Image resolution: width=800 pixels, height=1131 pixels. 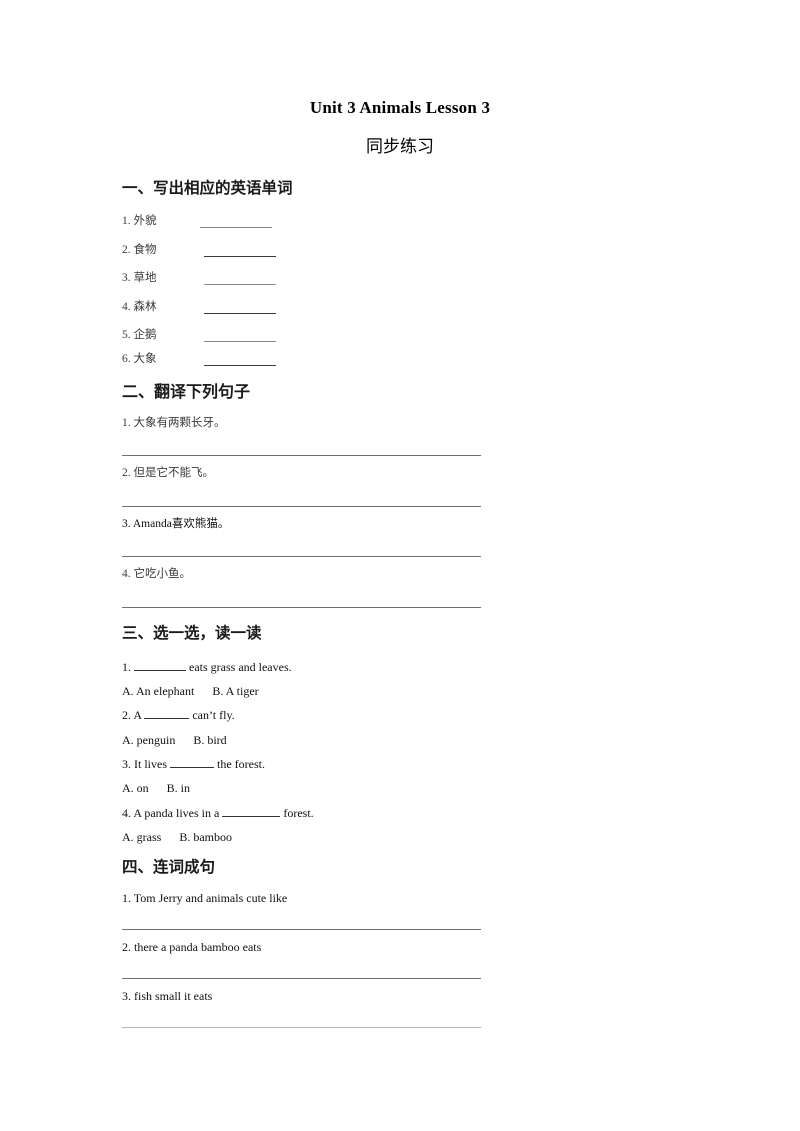 I want to click on mc-option-3-b: B. in, so click(x=178, y=788).